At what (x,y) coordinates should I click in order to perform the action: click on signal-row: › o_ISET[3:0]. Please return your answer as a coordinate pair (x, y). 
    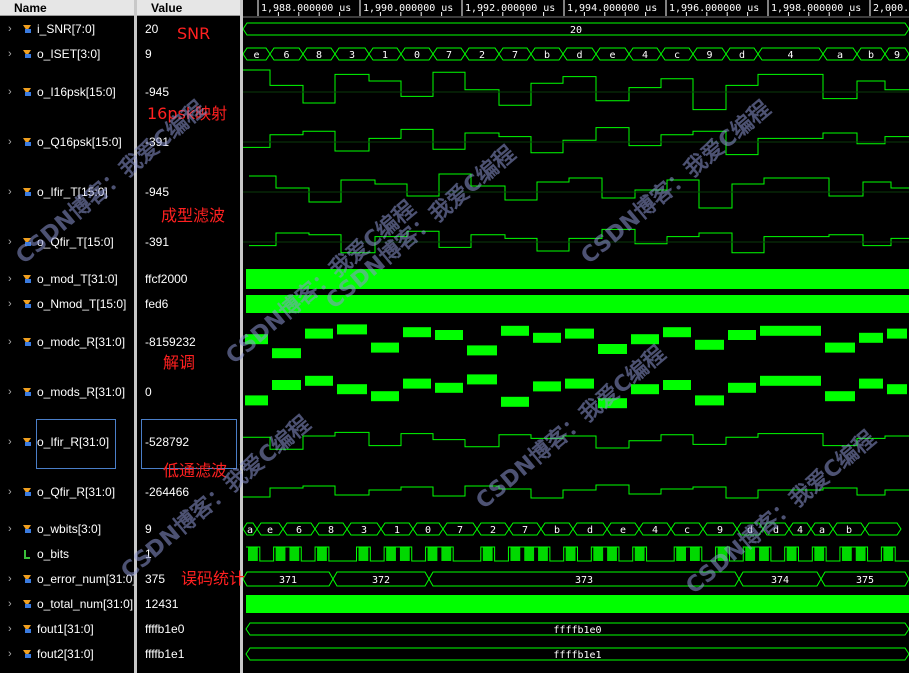
    Looking at the image, I should click on (67, 54).